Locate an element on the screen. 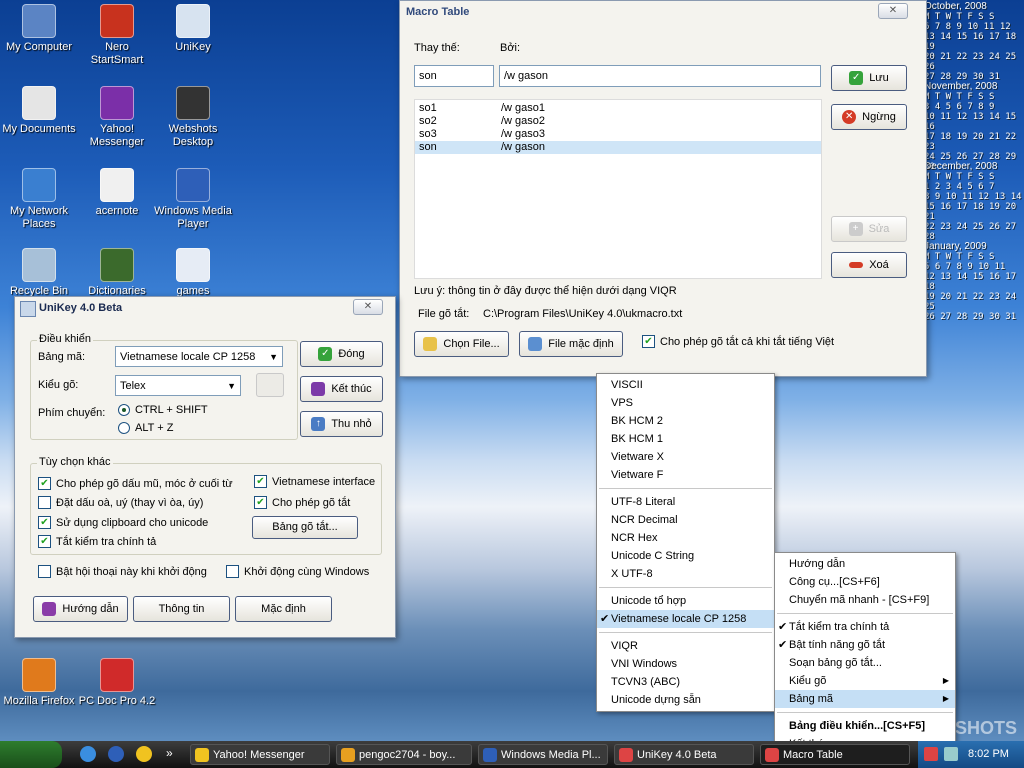 Image resolution: width=1024 pixels, height=768 pixels. macro-table-titlebar: Macro Table is located at coordinates (663, 12).